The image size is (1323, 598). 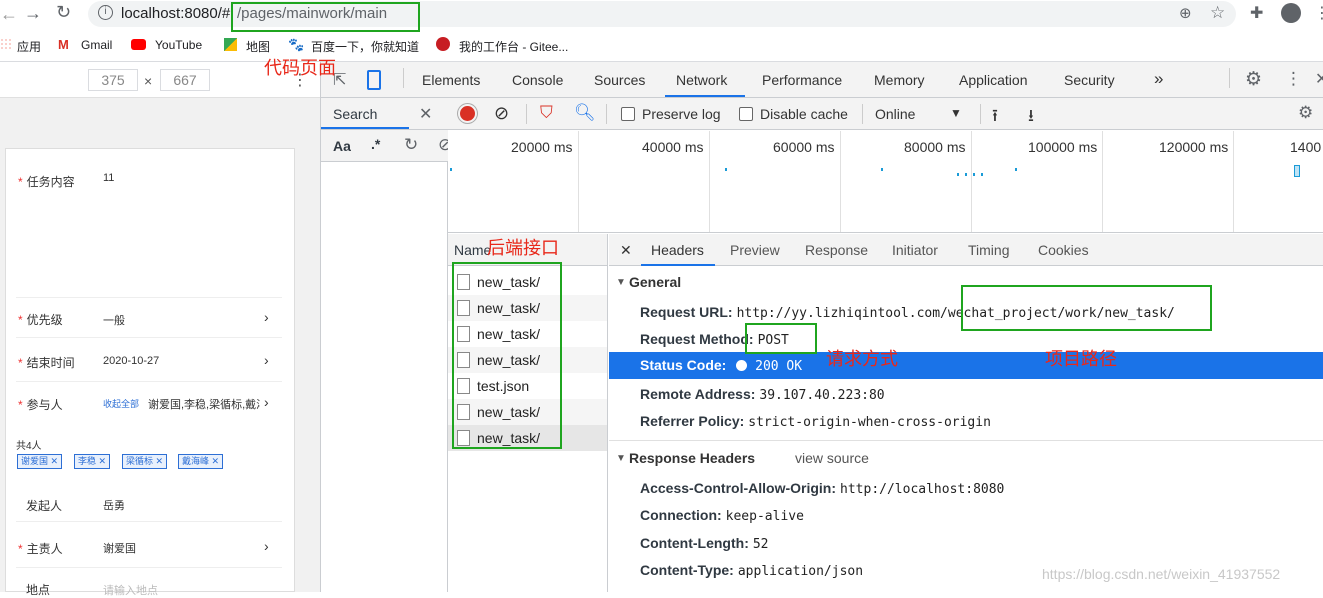 I want to click on tab-sources: Sources, so click(x=619, y=80).